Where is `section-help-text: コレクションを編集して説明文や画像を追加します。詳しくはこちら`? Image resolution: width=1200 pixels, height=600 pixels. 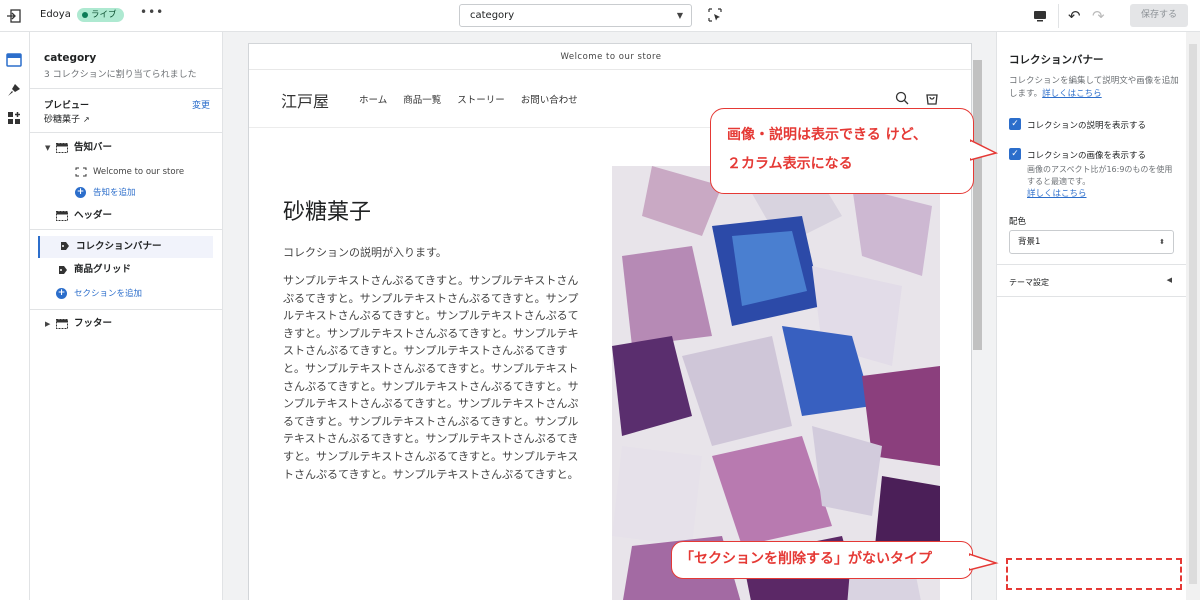 section-help-text: コレクションを編集して説明文や画像を追加します。詳しくはこちら is located at coordinates (1094, 88).